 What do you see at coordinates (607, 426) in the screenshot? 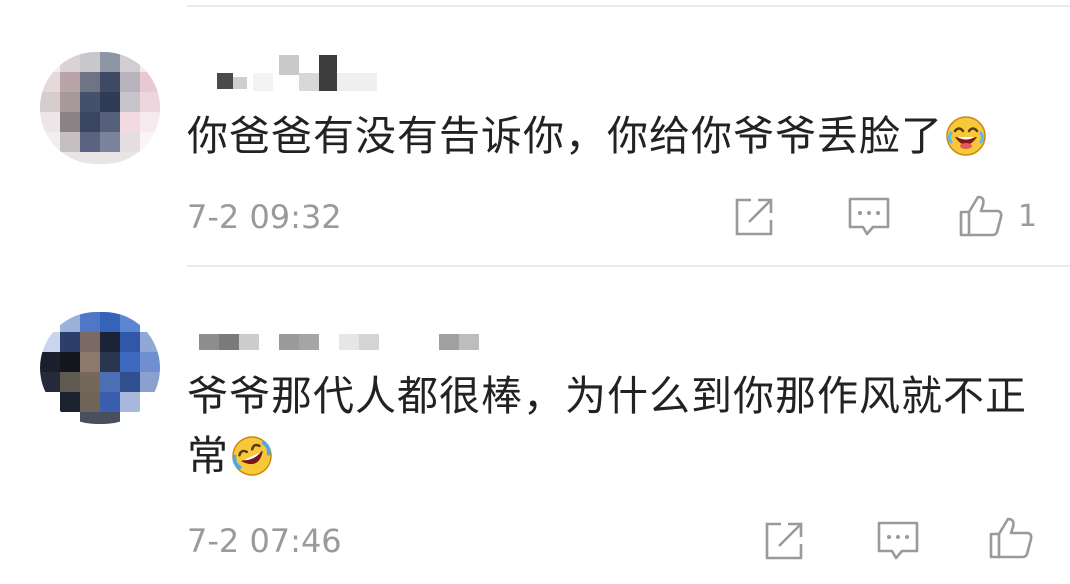
I see `comment-text-content: 爷爷那代人都很棒，为什么到你那作风就不正常` at bounding box center [607, 426].